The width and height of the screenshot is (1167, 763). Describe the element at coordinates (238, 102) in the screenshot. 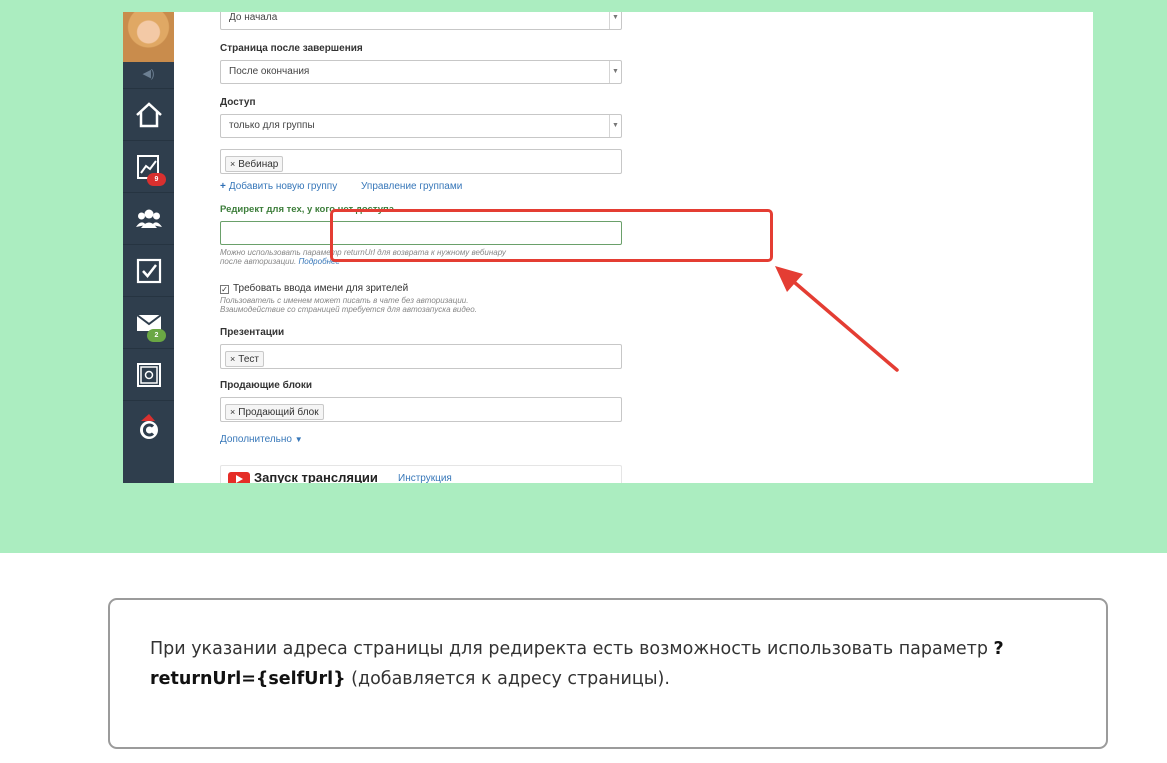

I see `access-label: Доступ` at that location.